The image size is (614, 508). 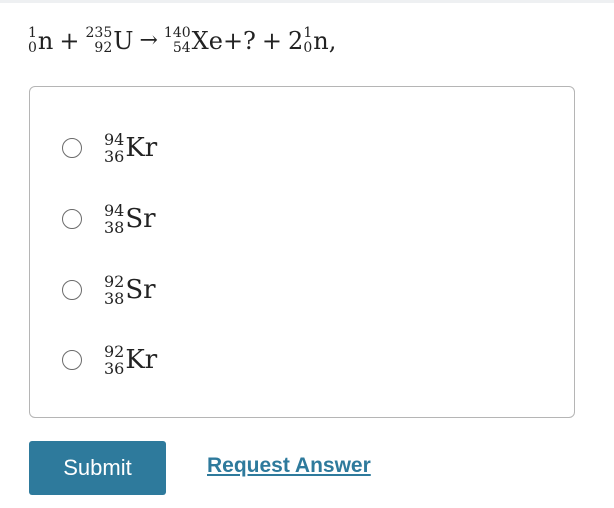 What do you see at coordinates (123, 41) in the screenshot?
I see `element-symbol: U` at bounding box center [123, 41].